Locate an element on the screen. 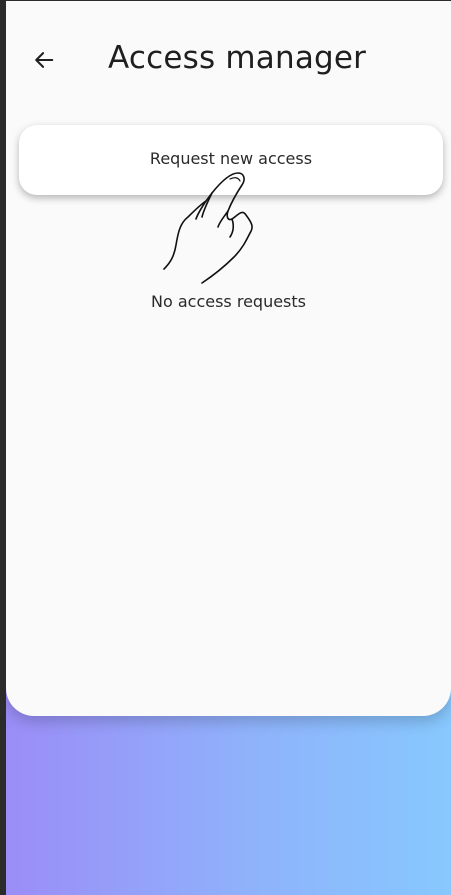 Image resolution: width=451 pixels, height=895 pixels. empty-state-text: No access requests is located at coordinates (228, 301).